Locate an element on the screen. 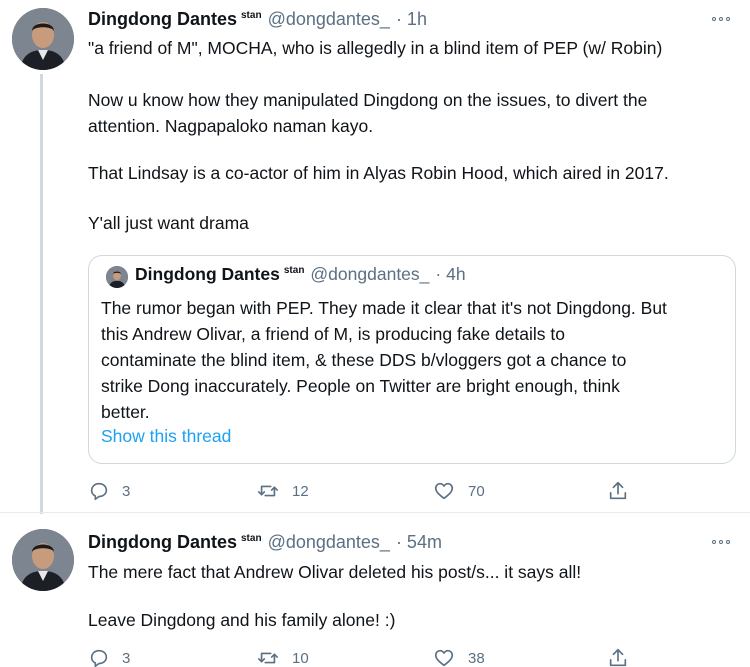  tweet-time: · 1h is located at coordinates (411, 19).